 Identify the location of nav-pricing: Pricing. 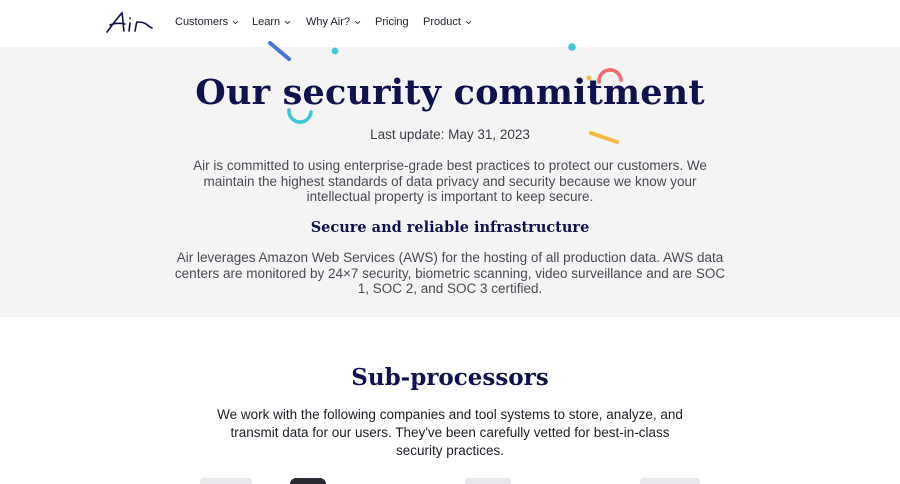
(392, 22).